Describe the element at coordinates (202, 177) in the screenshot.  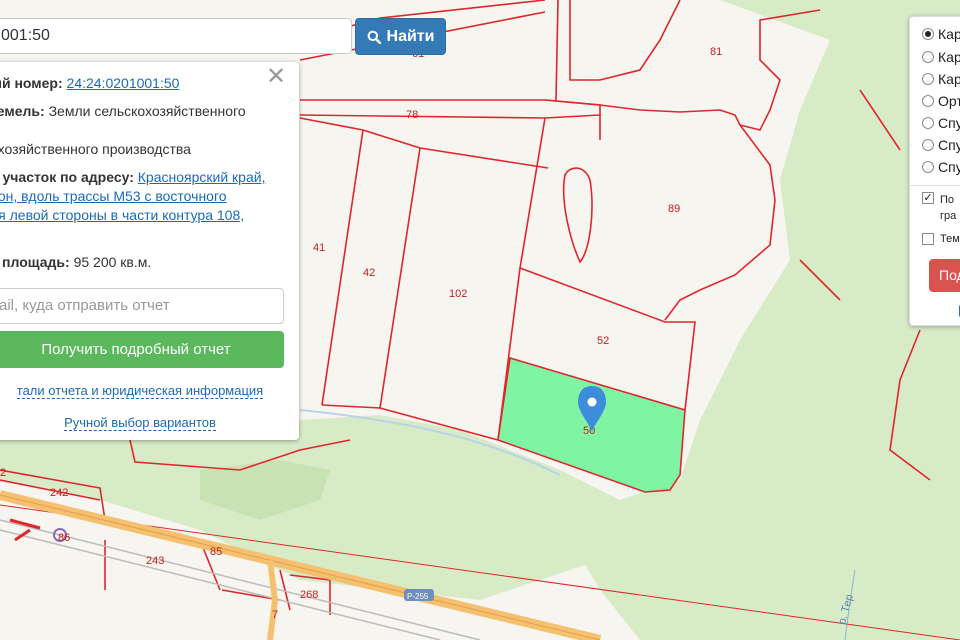
I see `address-link: Красноярский край,` at that location.